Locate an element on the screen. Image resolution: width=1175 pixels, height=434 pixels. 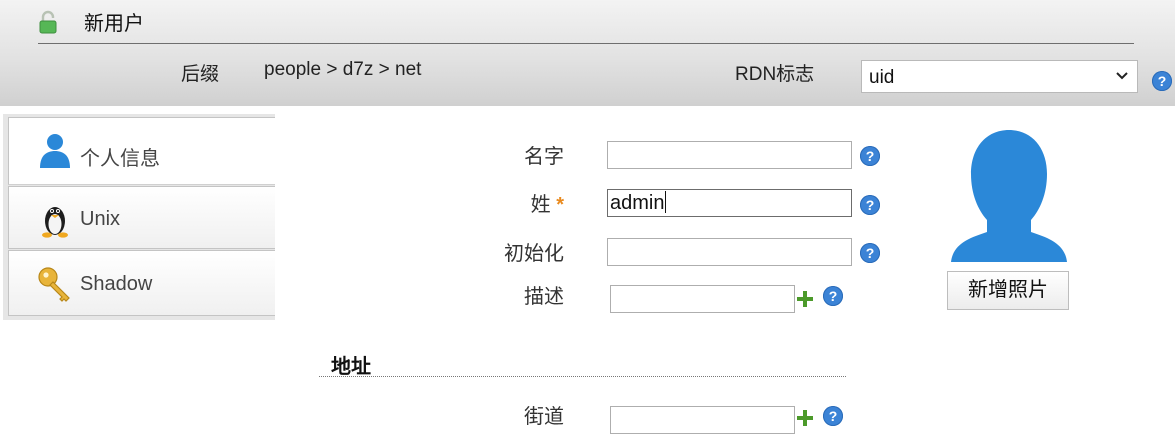
section-divider is located at coordinates (582, 376).